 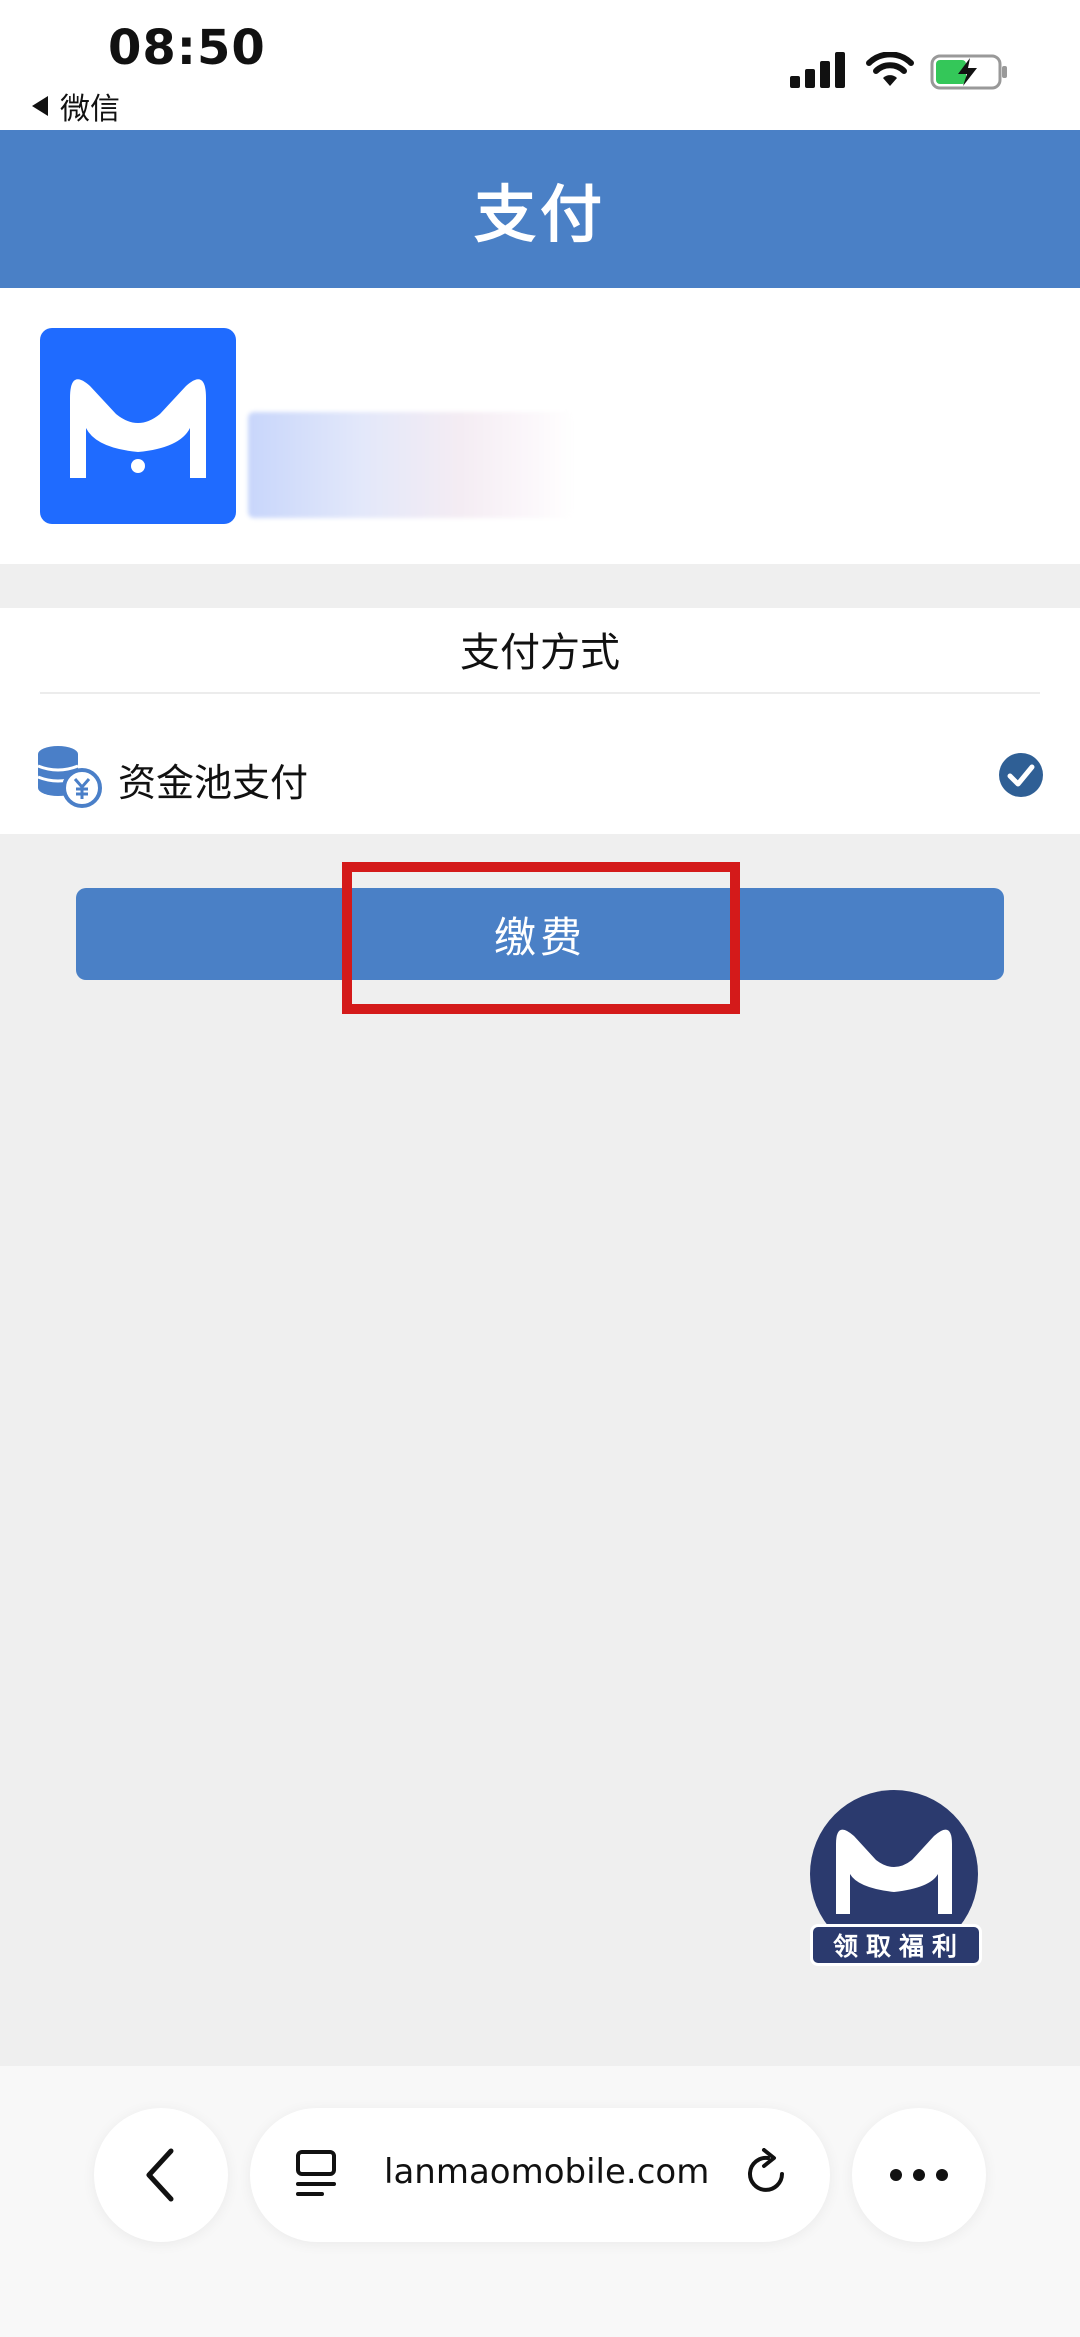 I want to click on merchant-logo, so click(x=138, y=426).